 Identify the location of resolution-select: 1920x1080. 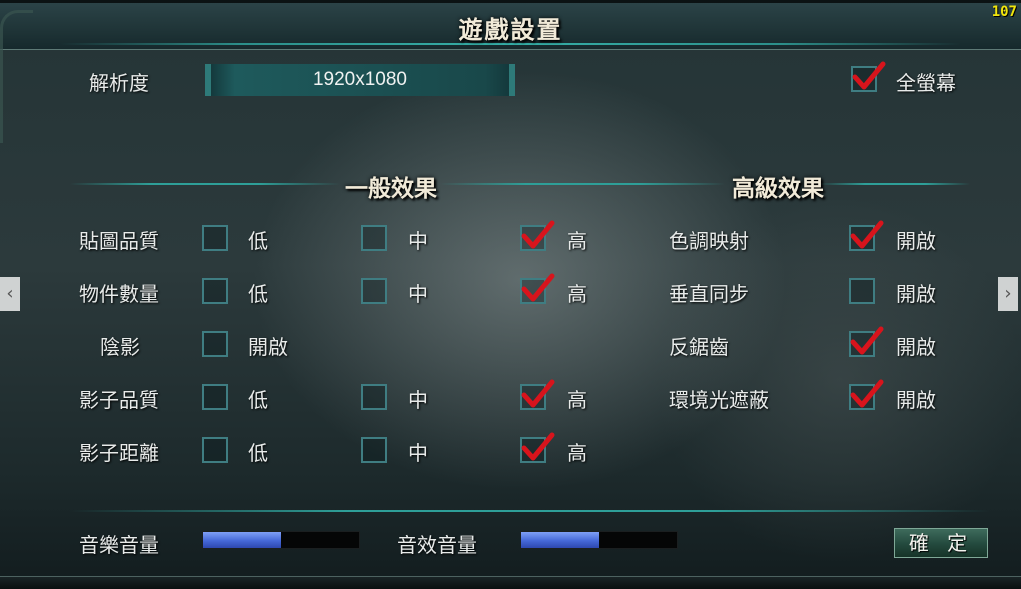
(360, 80).